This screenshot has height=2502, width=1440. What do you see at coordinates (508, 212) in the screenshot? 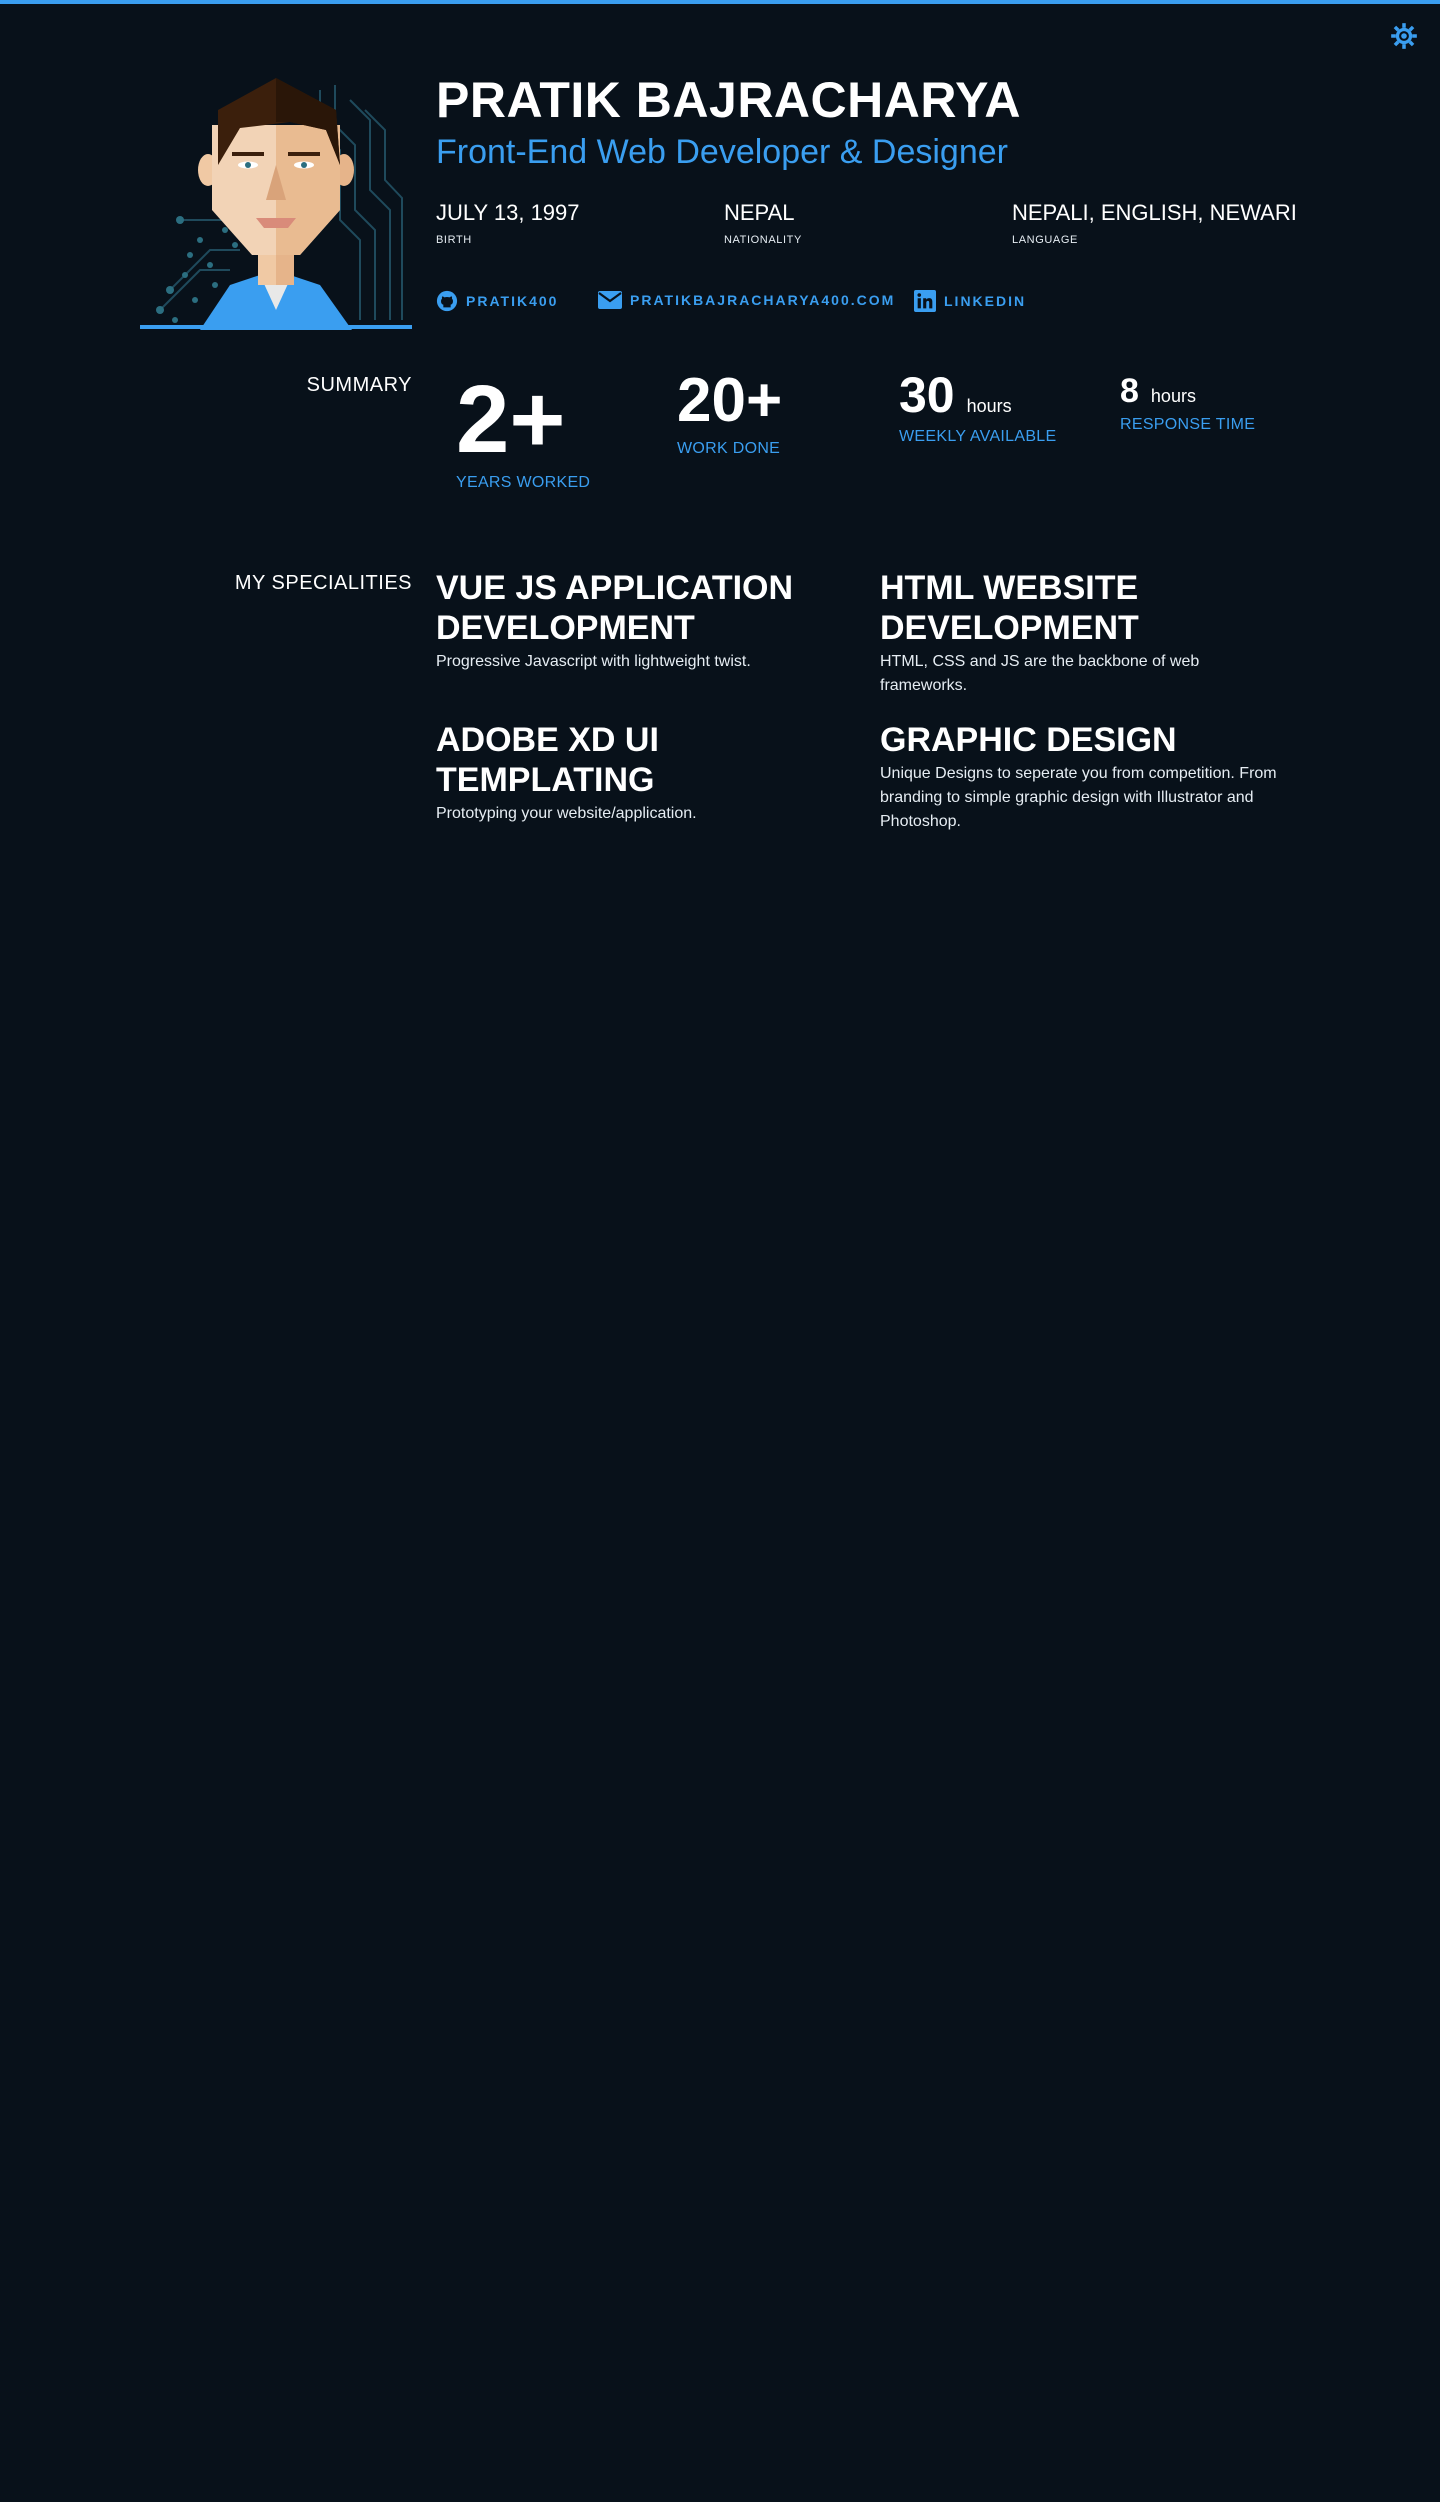
I see `fact-value: JULY 13, 1997` at bounding box center [508, 212].